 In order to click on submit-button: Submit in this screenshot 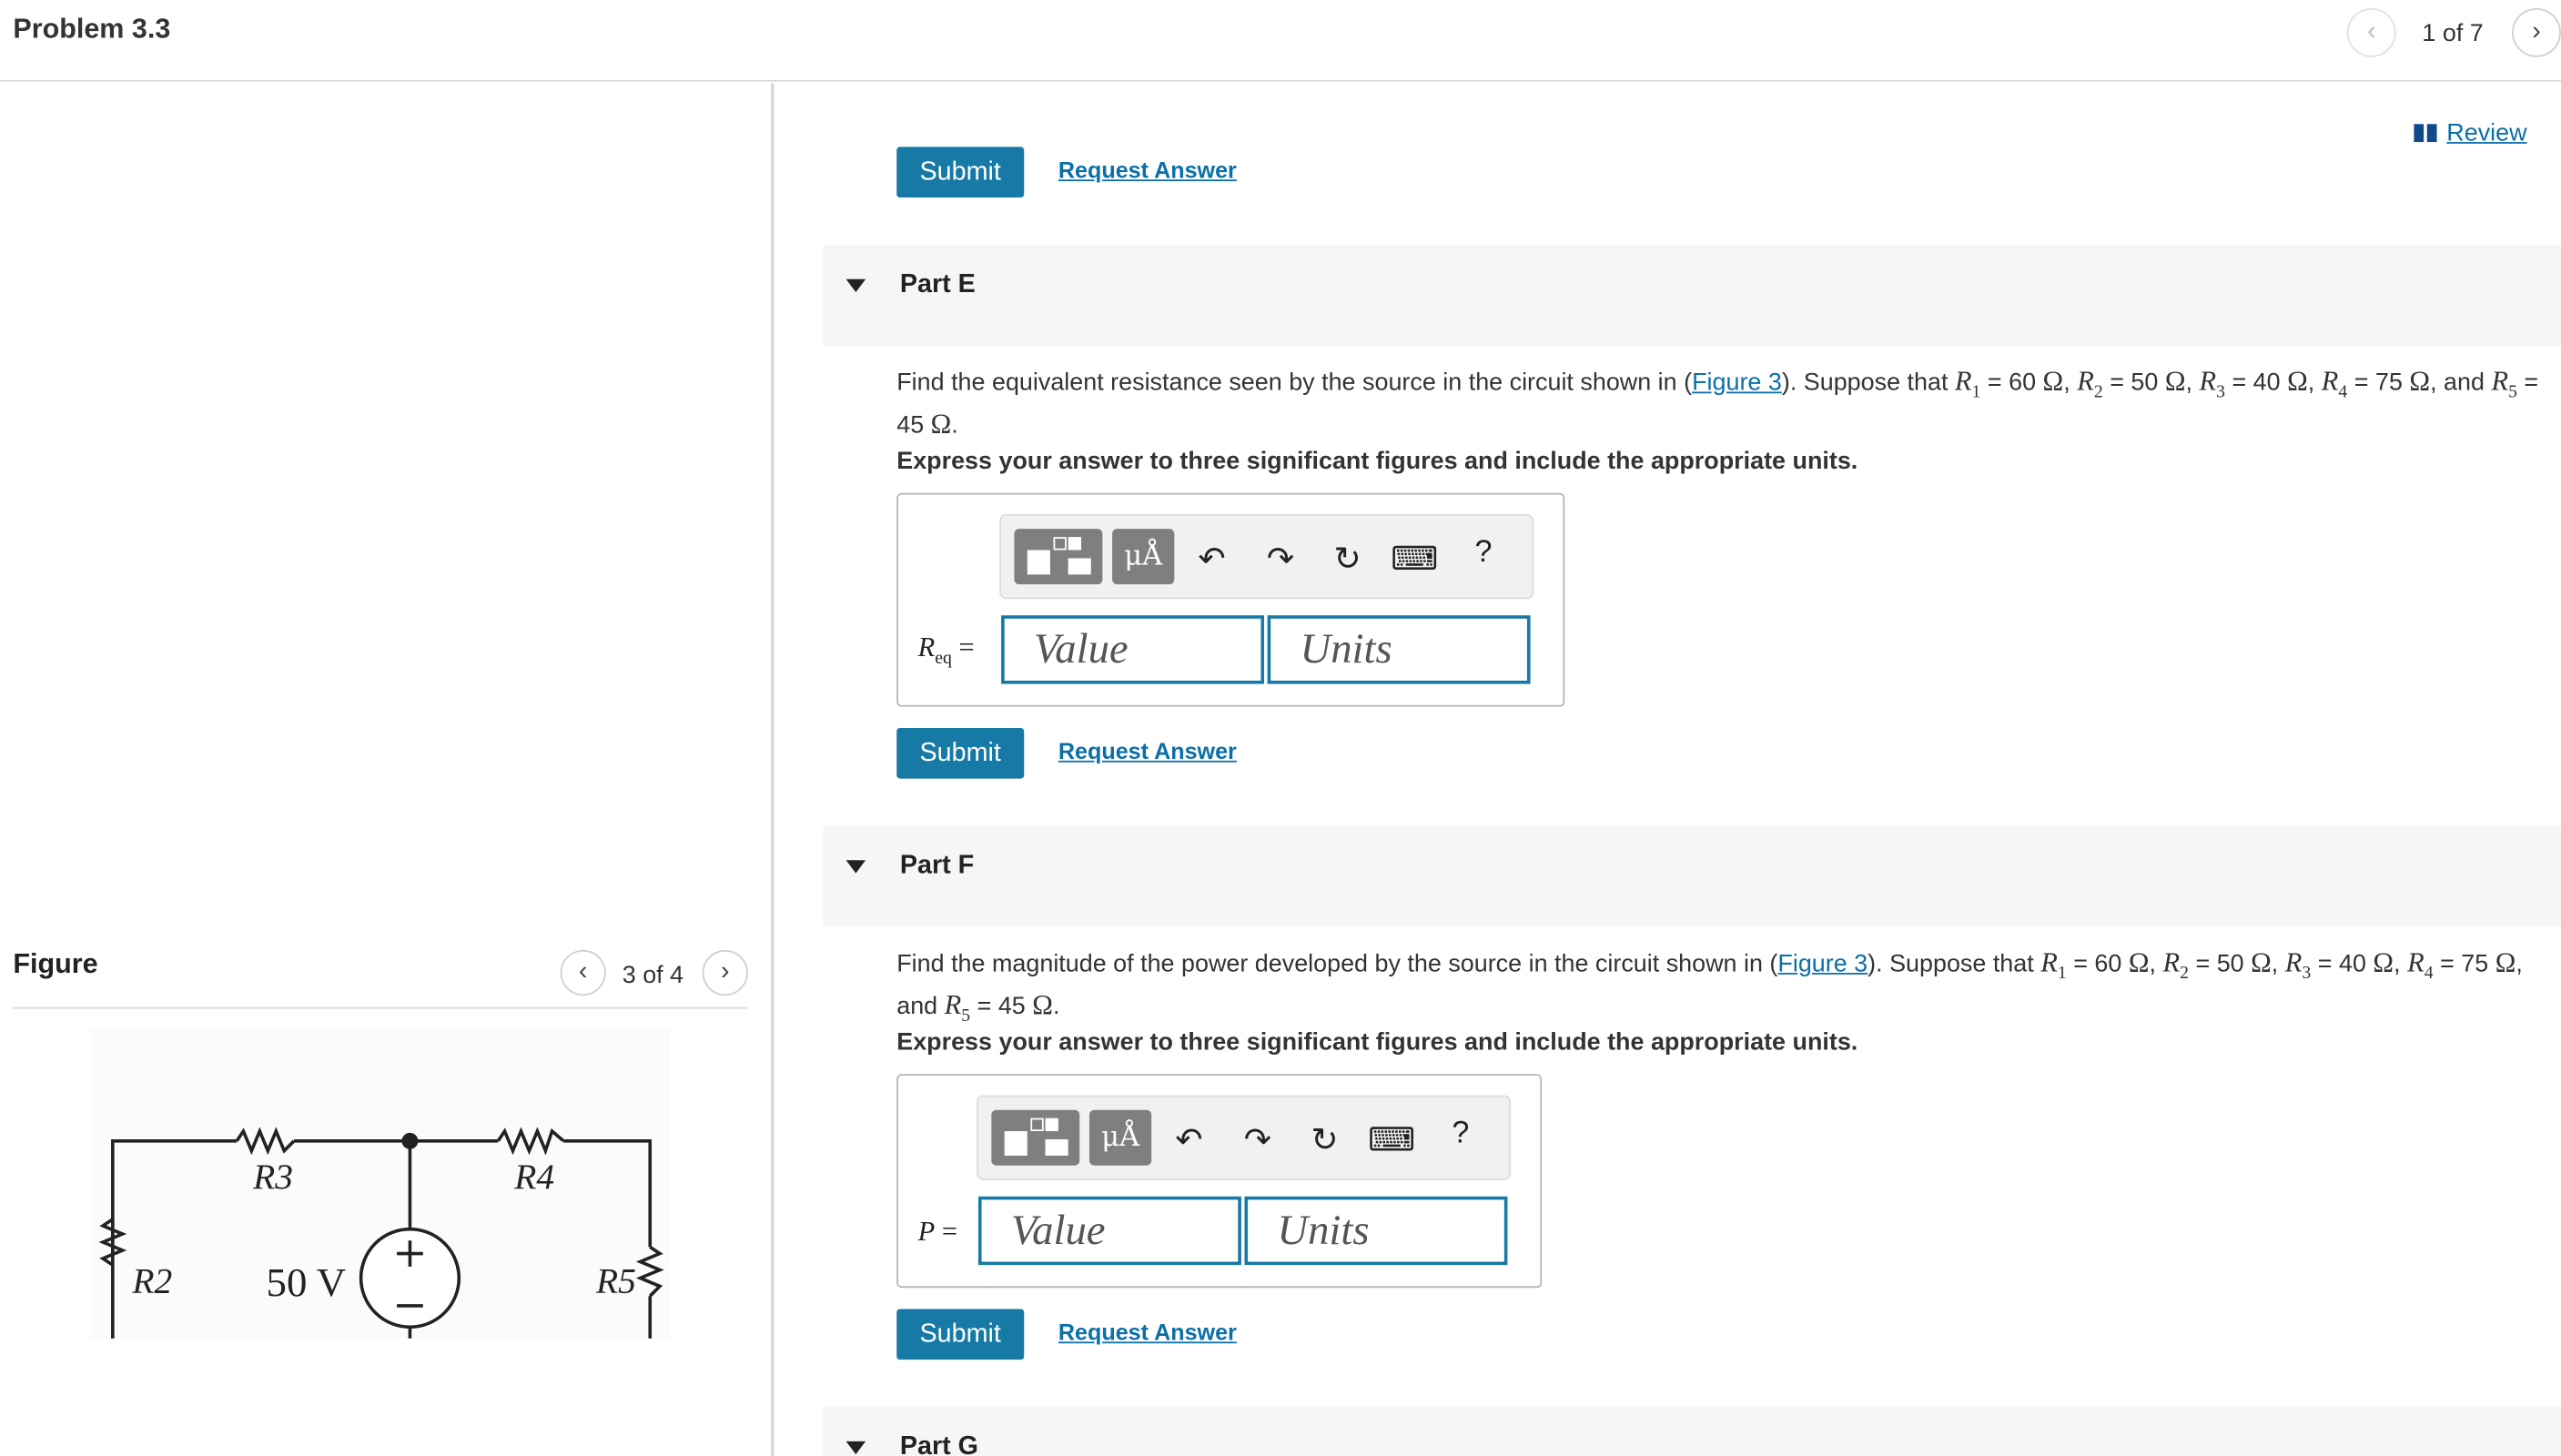, I will do `click(960, 173)`.